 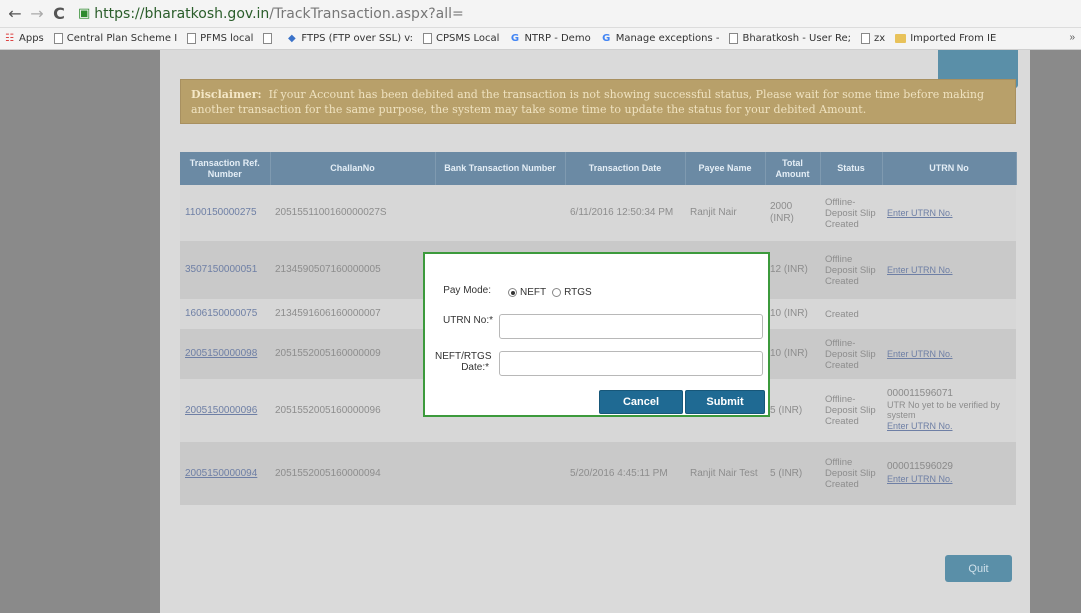 I want to click on status-text: Offline-Deposit Slip Created, so click(x=851, y=213).